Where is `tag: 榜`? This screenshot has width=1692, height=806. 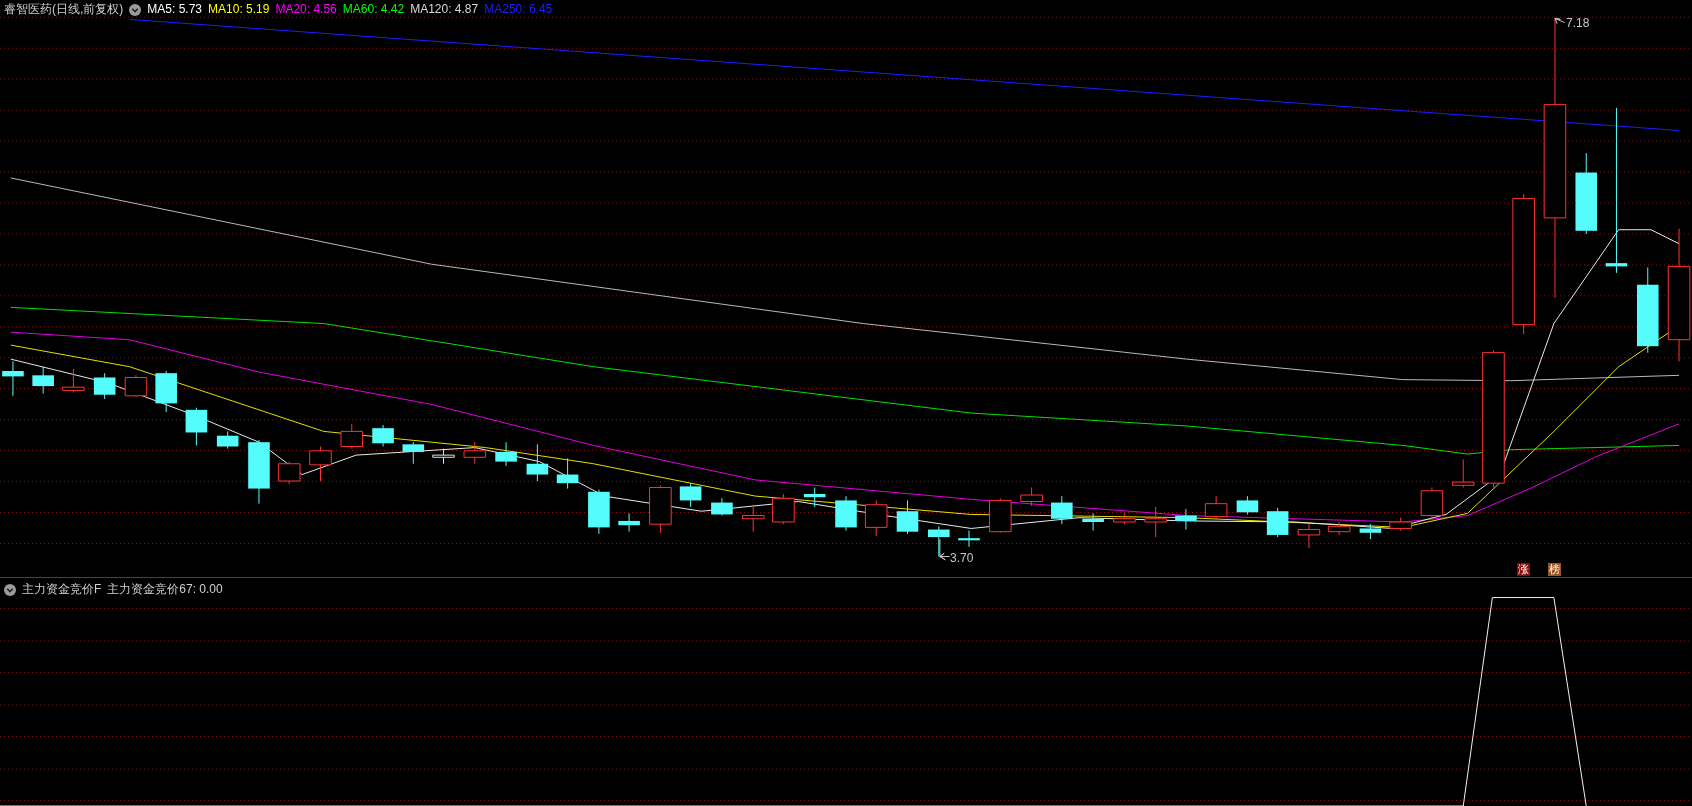 tag: 榜 is located at coordinates (1554, 569).